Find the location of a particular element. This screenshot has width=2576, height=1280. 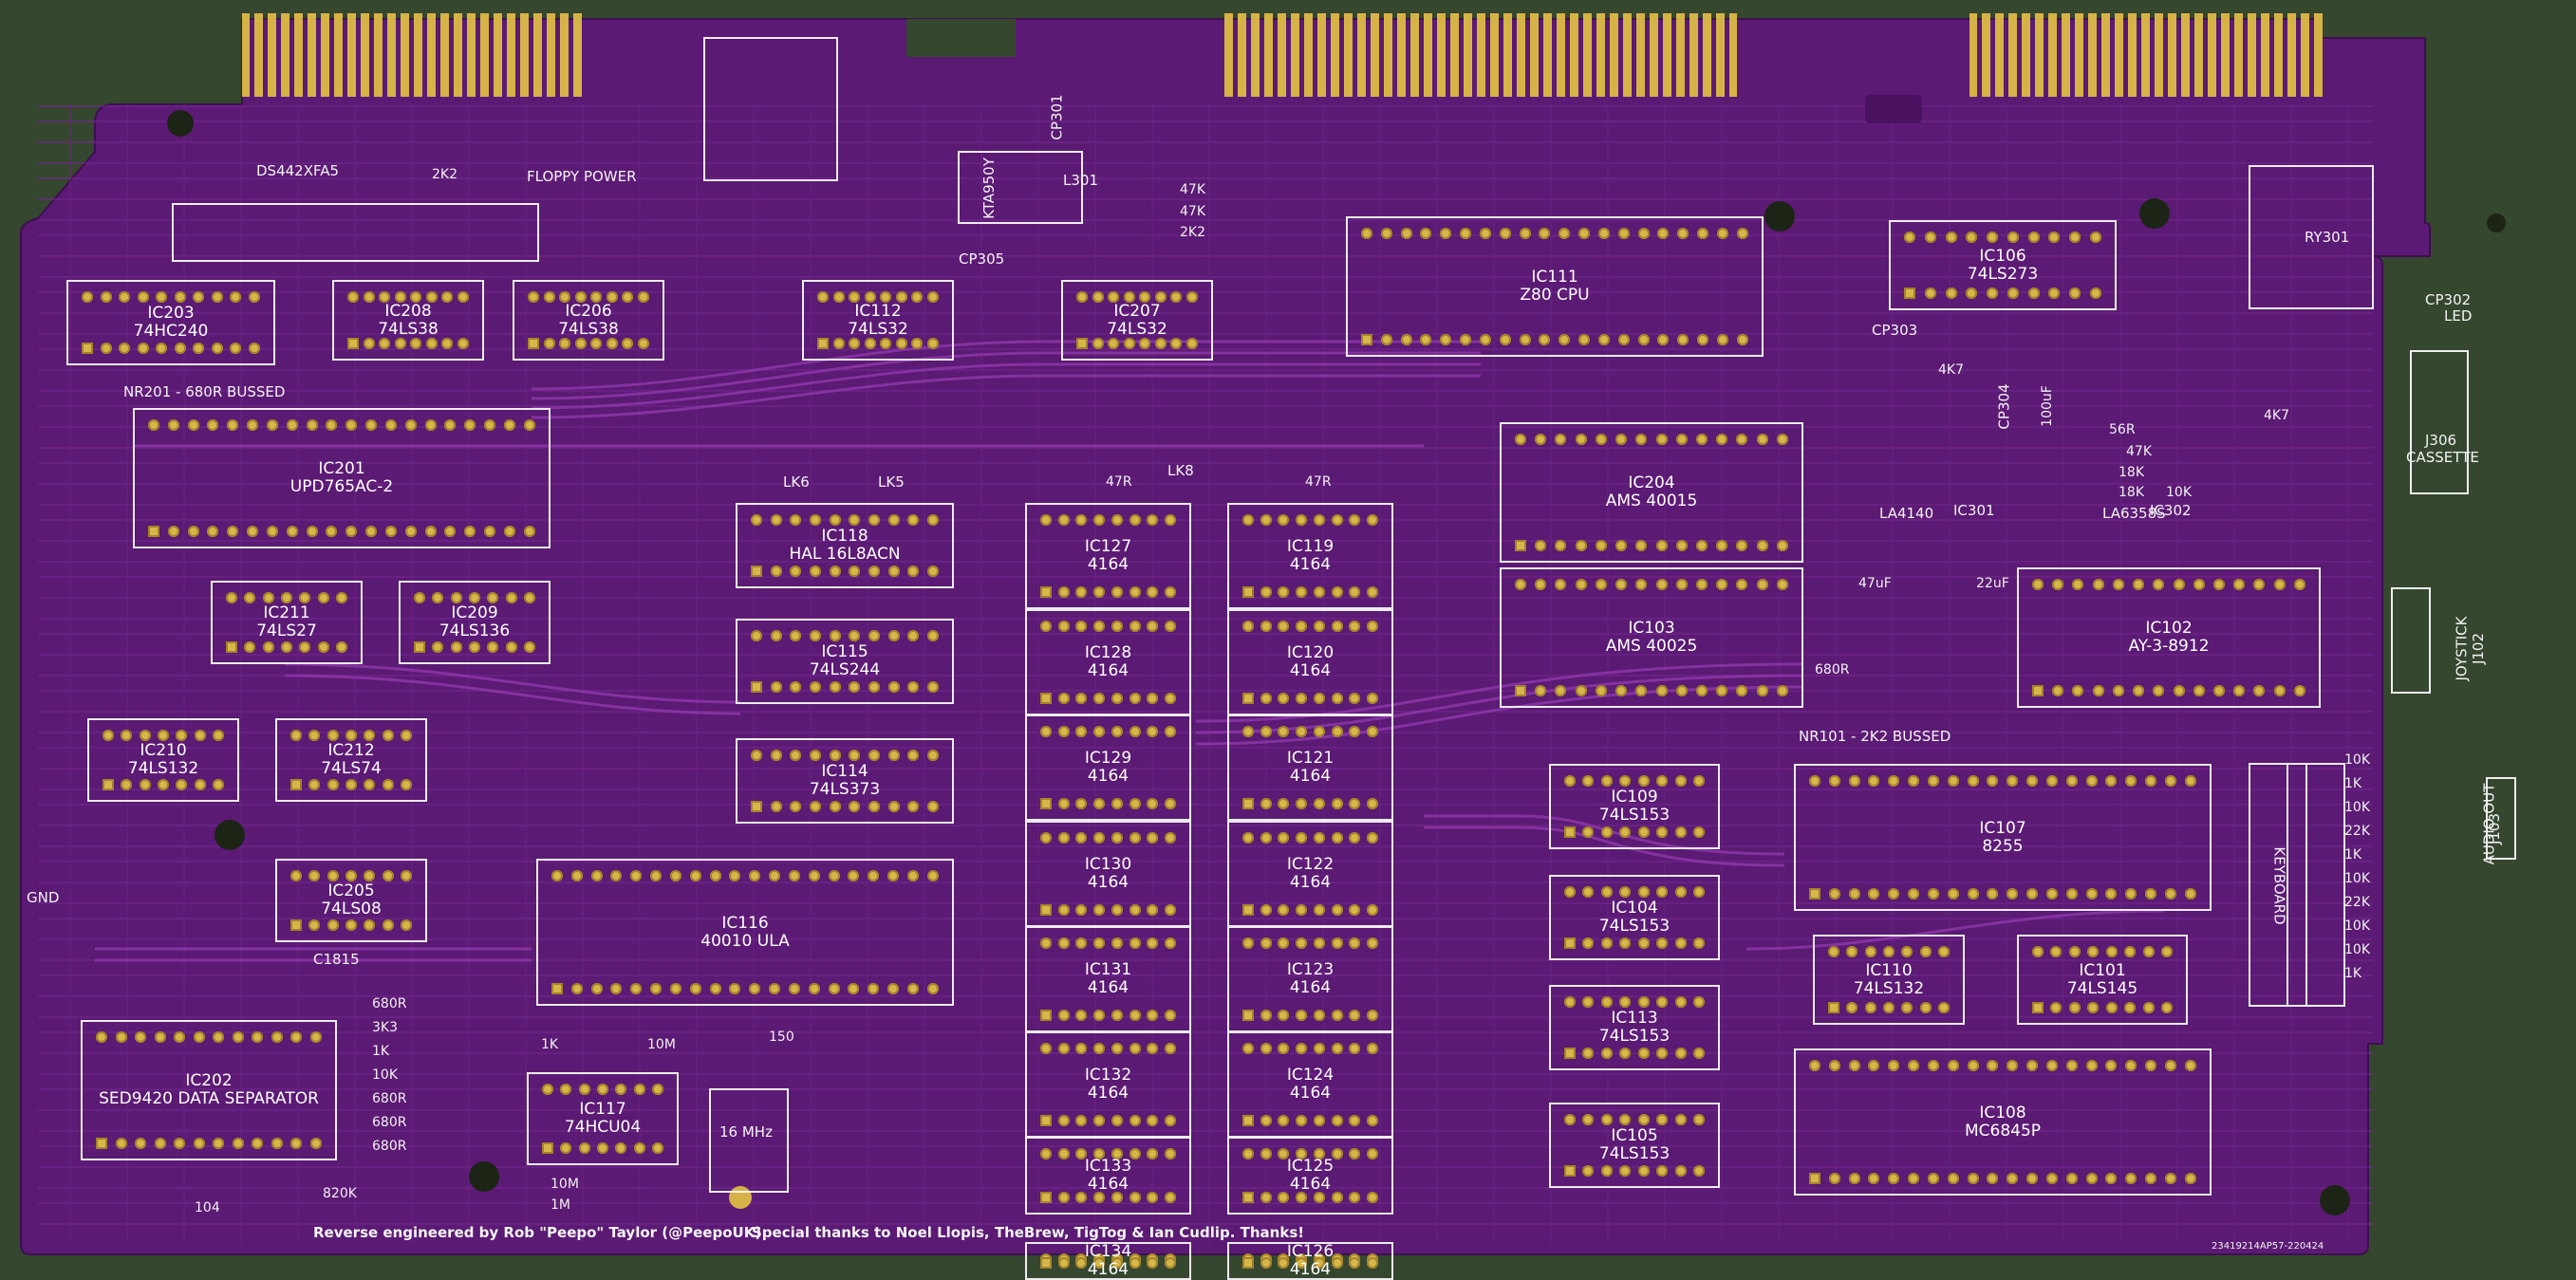

chip-part: SED9420 DATA SEPARATOR is located at coordinates (209, 1098).